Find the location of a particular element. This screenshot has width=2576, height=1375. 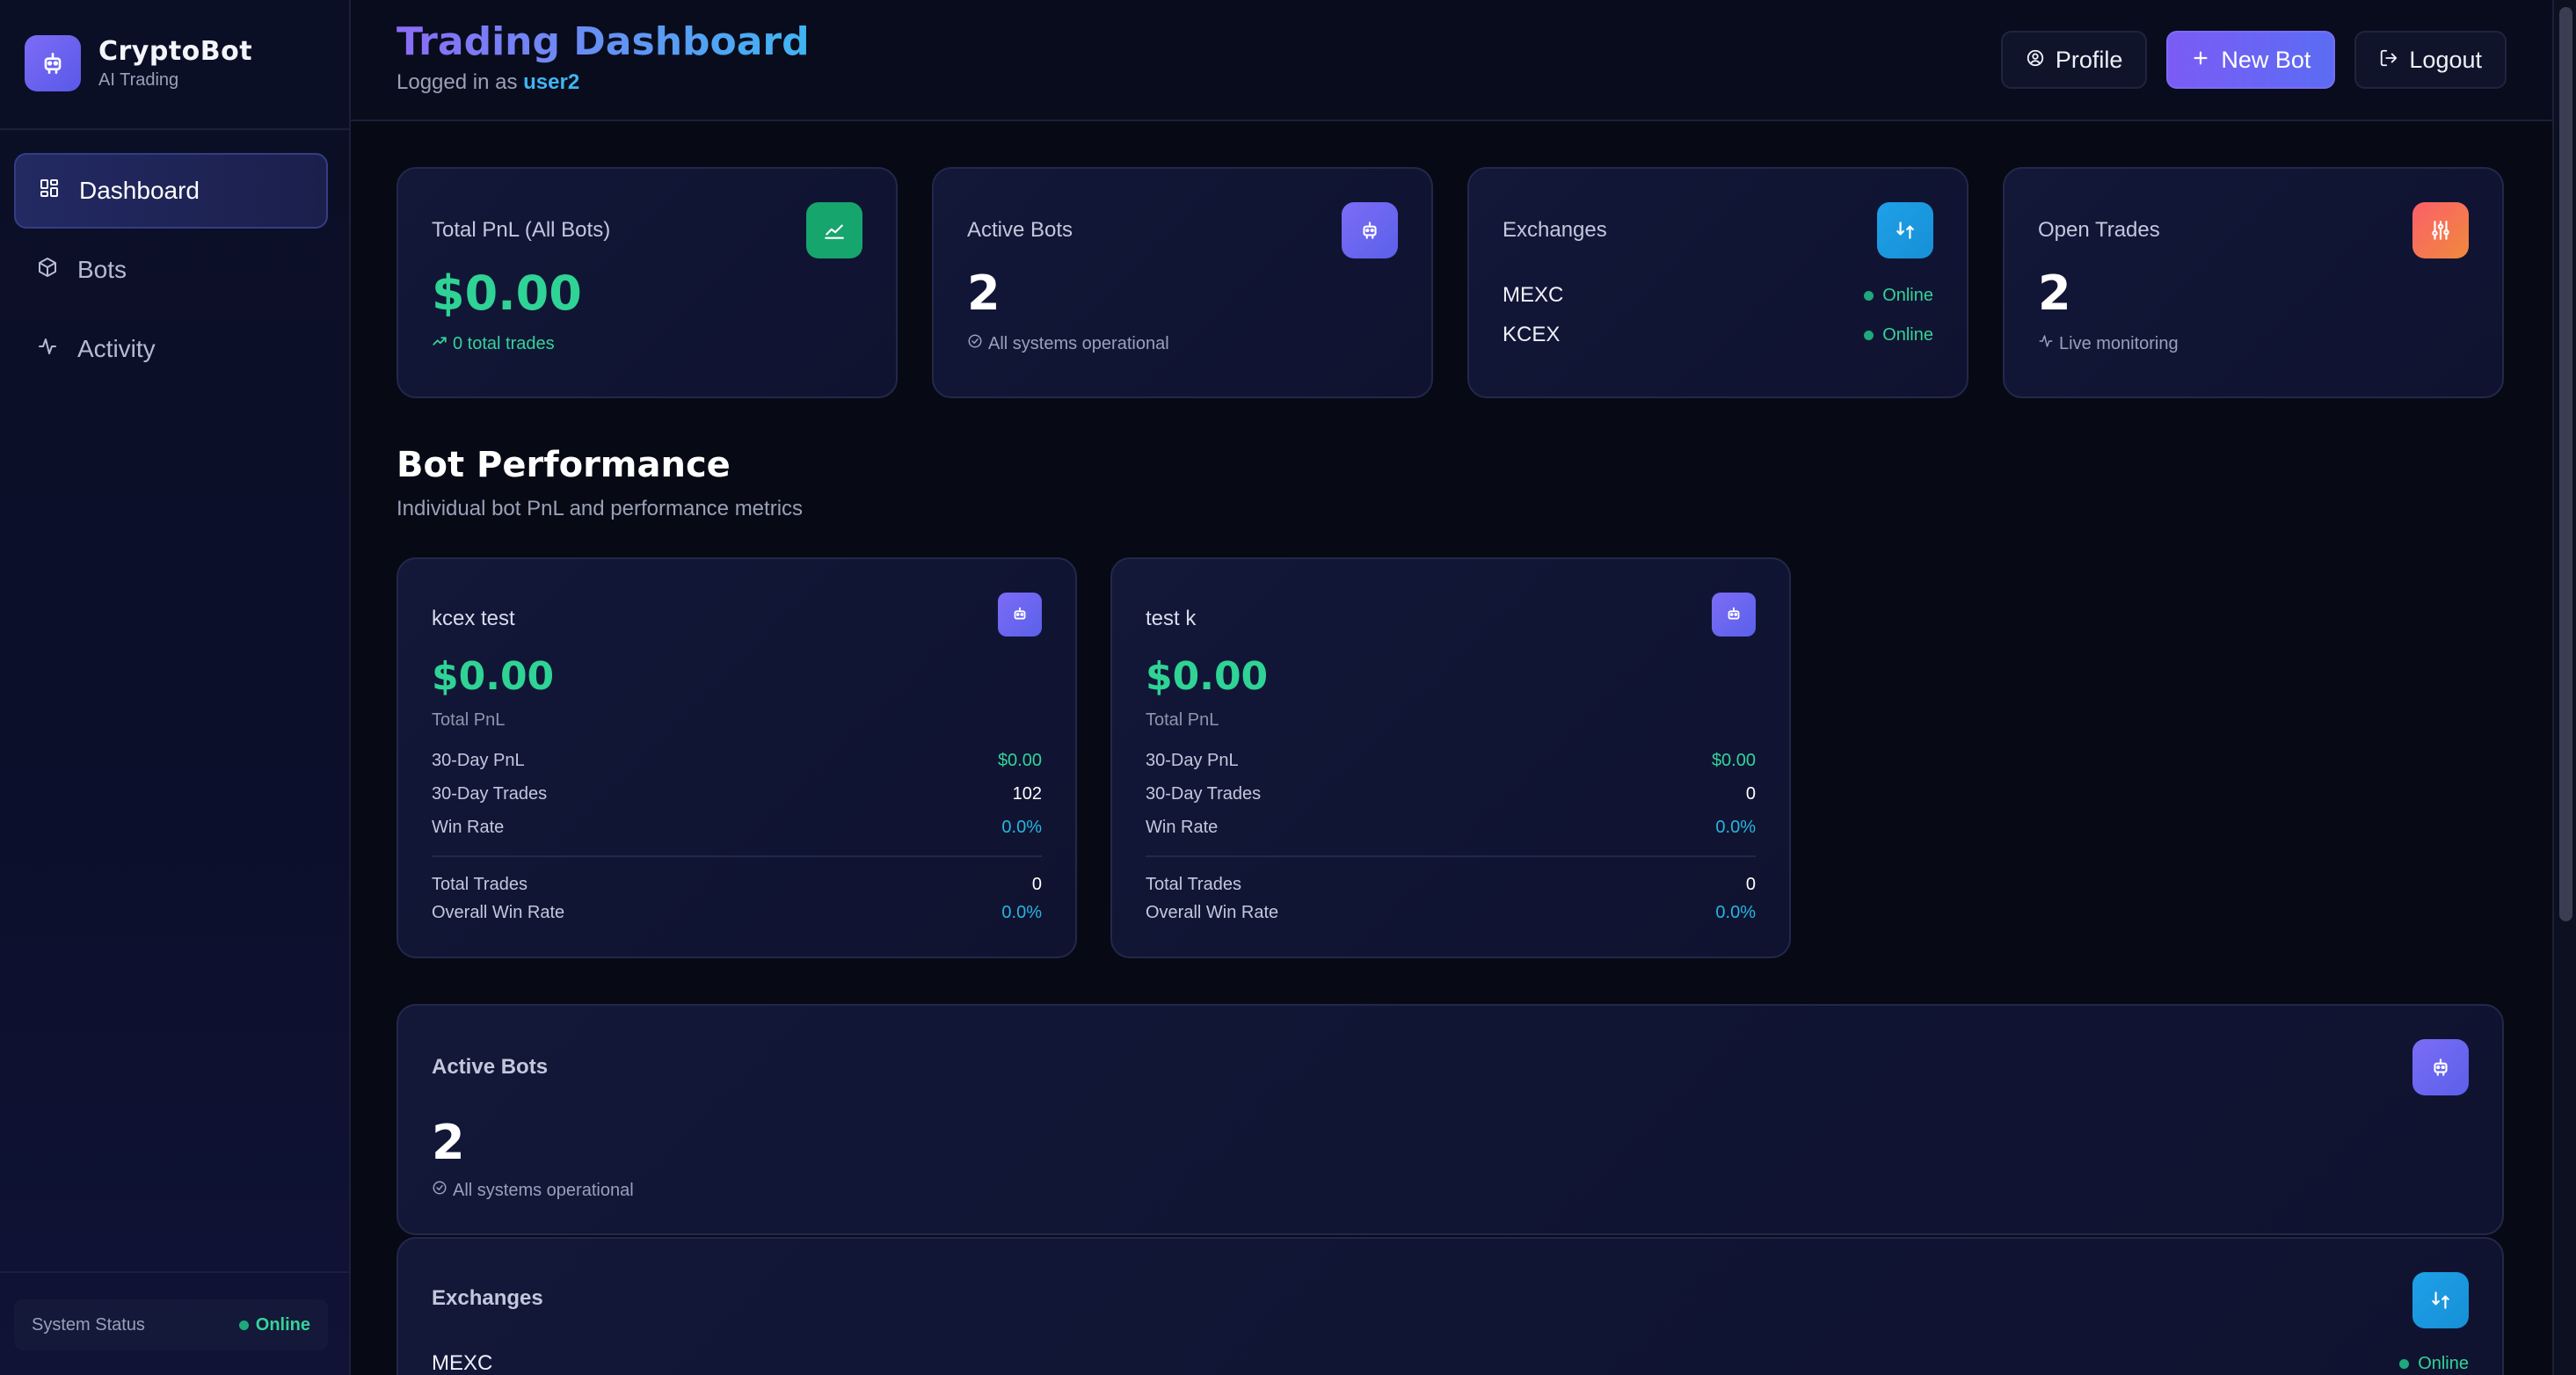

exchange-row: MEXC Online is located at coordinates (1450, 1363).